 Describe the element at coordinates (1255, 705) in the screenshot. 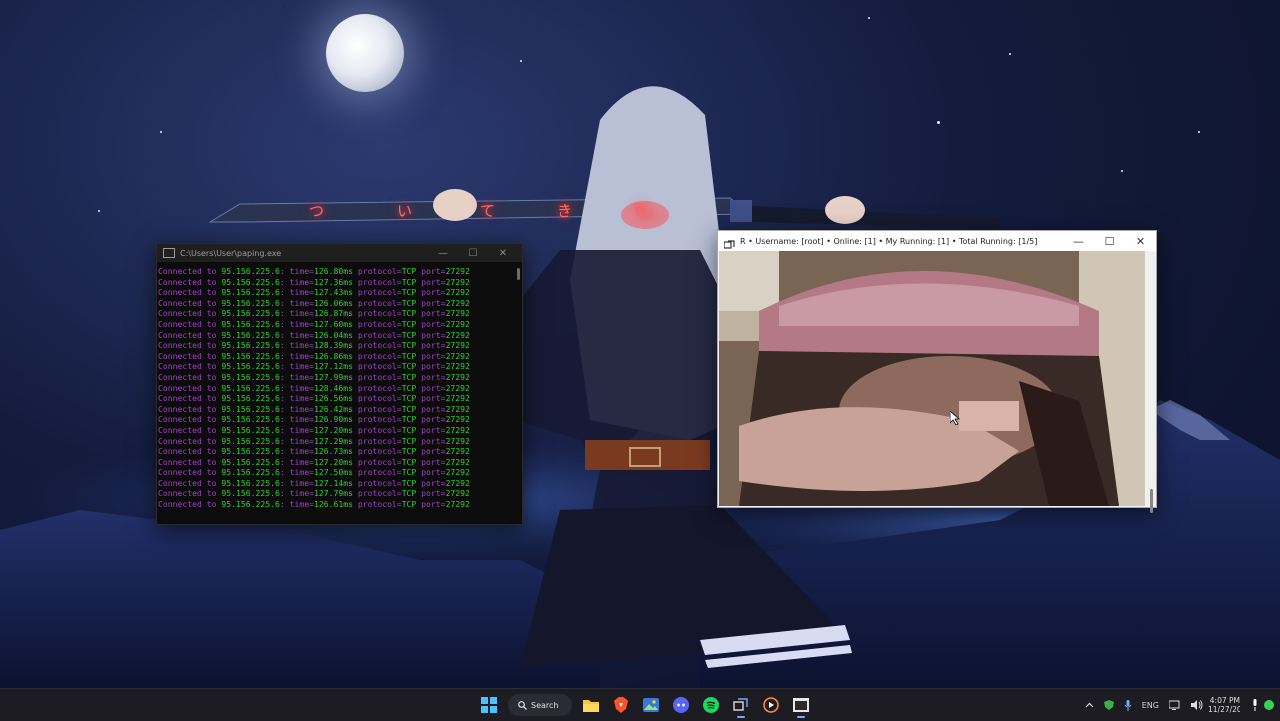

I see `tray-voice-access` at that location.